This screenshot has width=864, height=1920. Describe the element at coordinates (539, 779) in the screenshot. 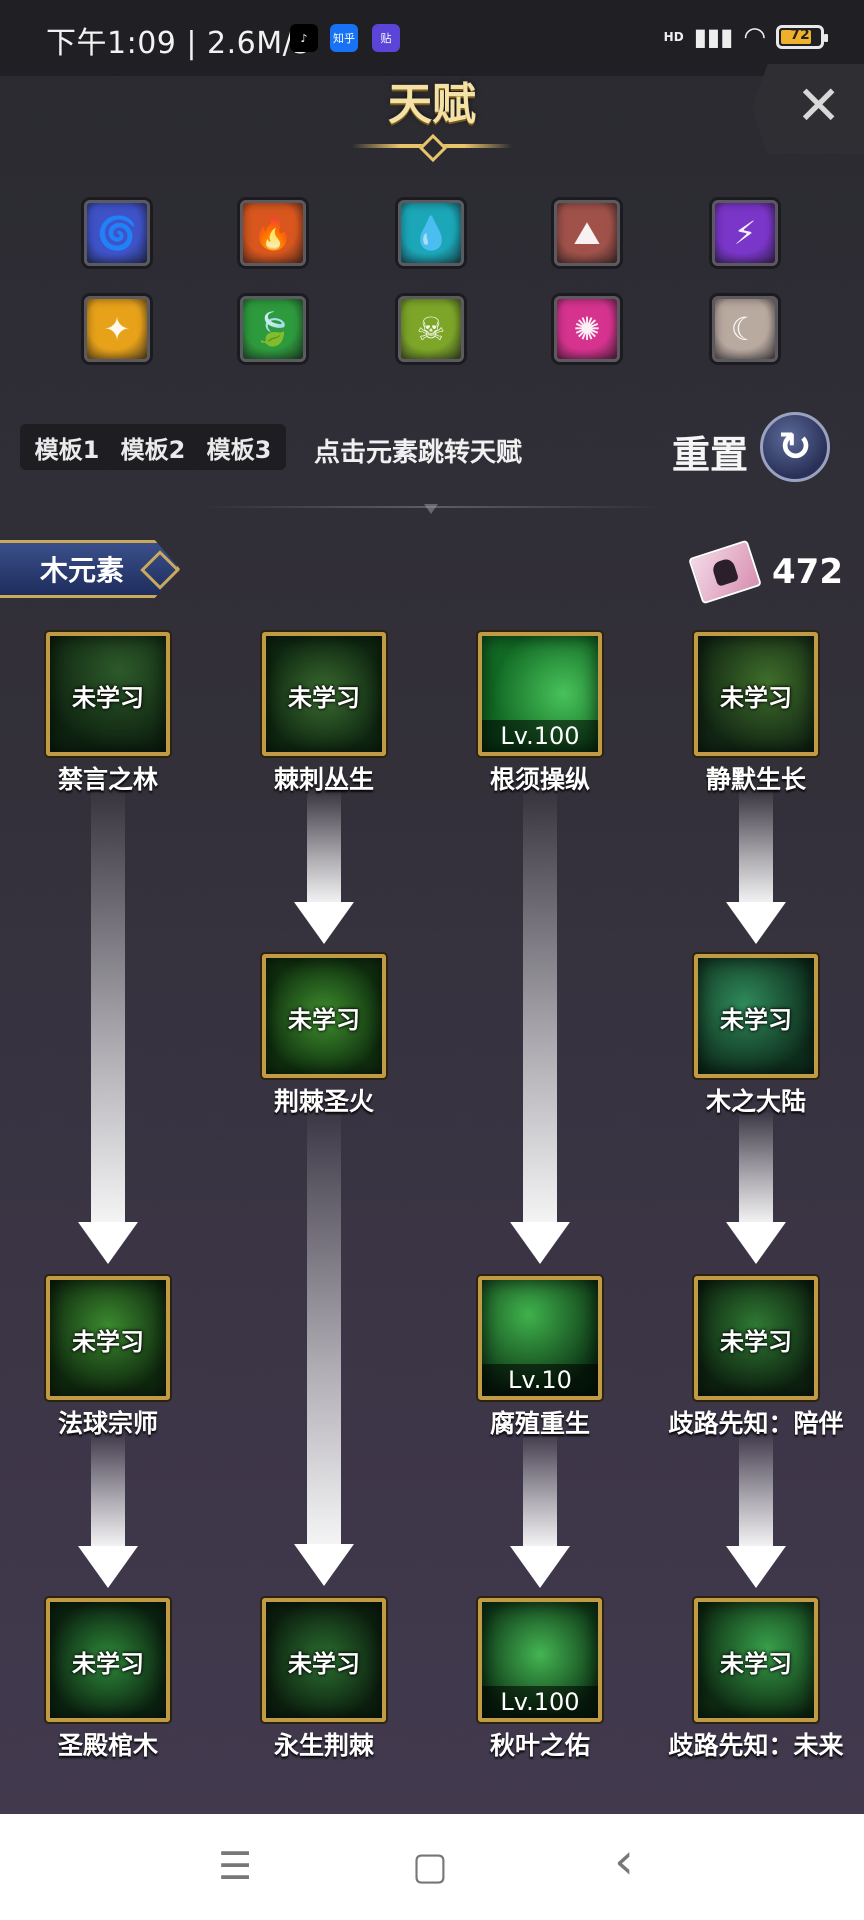

I see `talent-name-r1c3: 根须操纵` at that location.